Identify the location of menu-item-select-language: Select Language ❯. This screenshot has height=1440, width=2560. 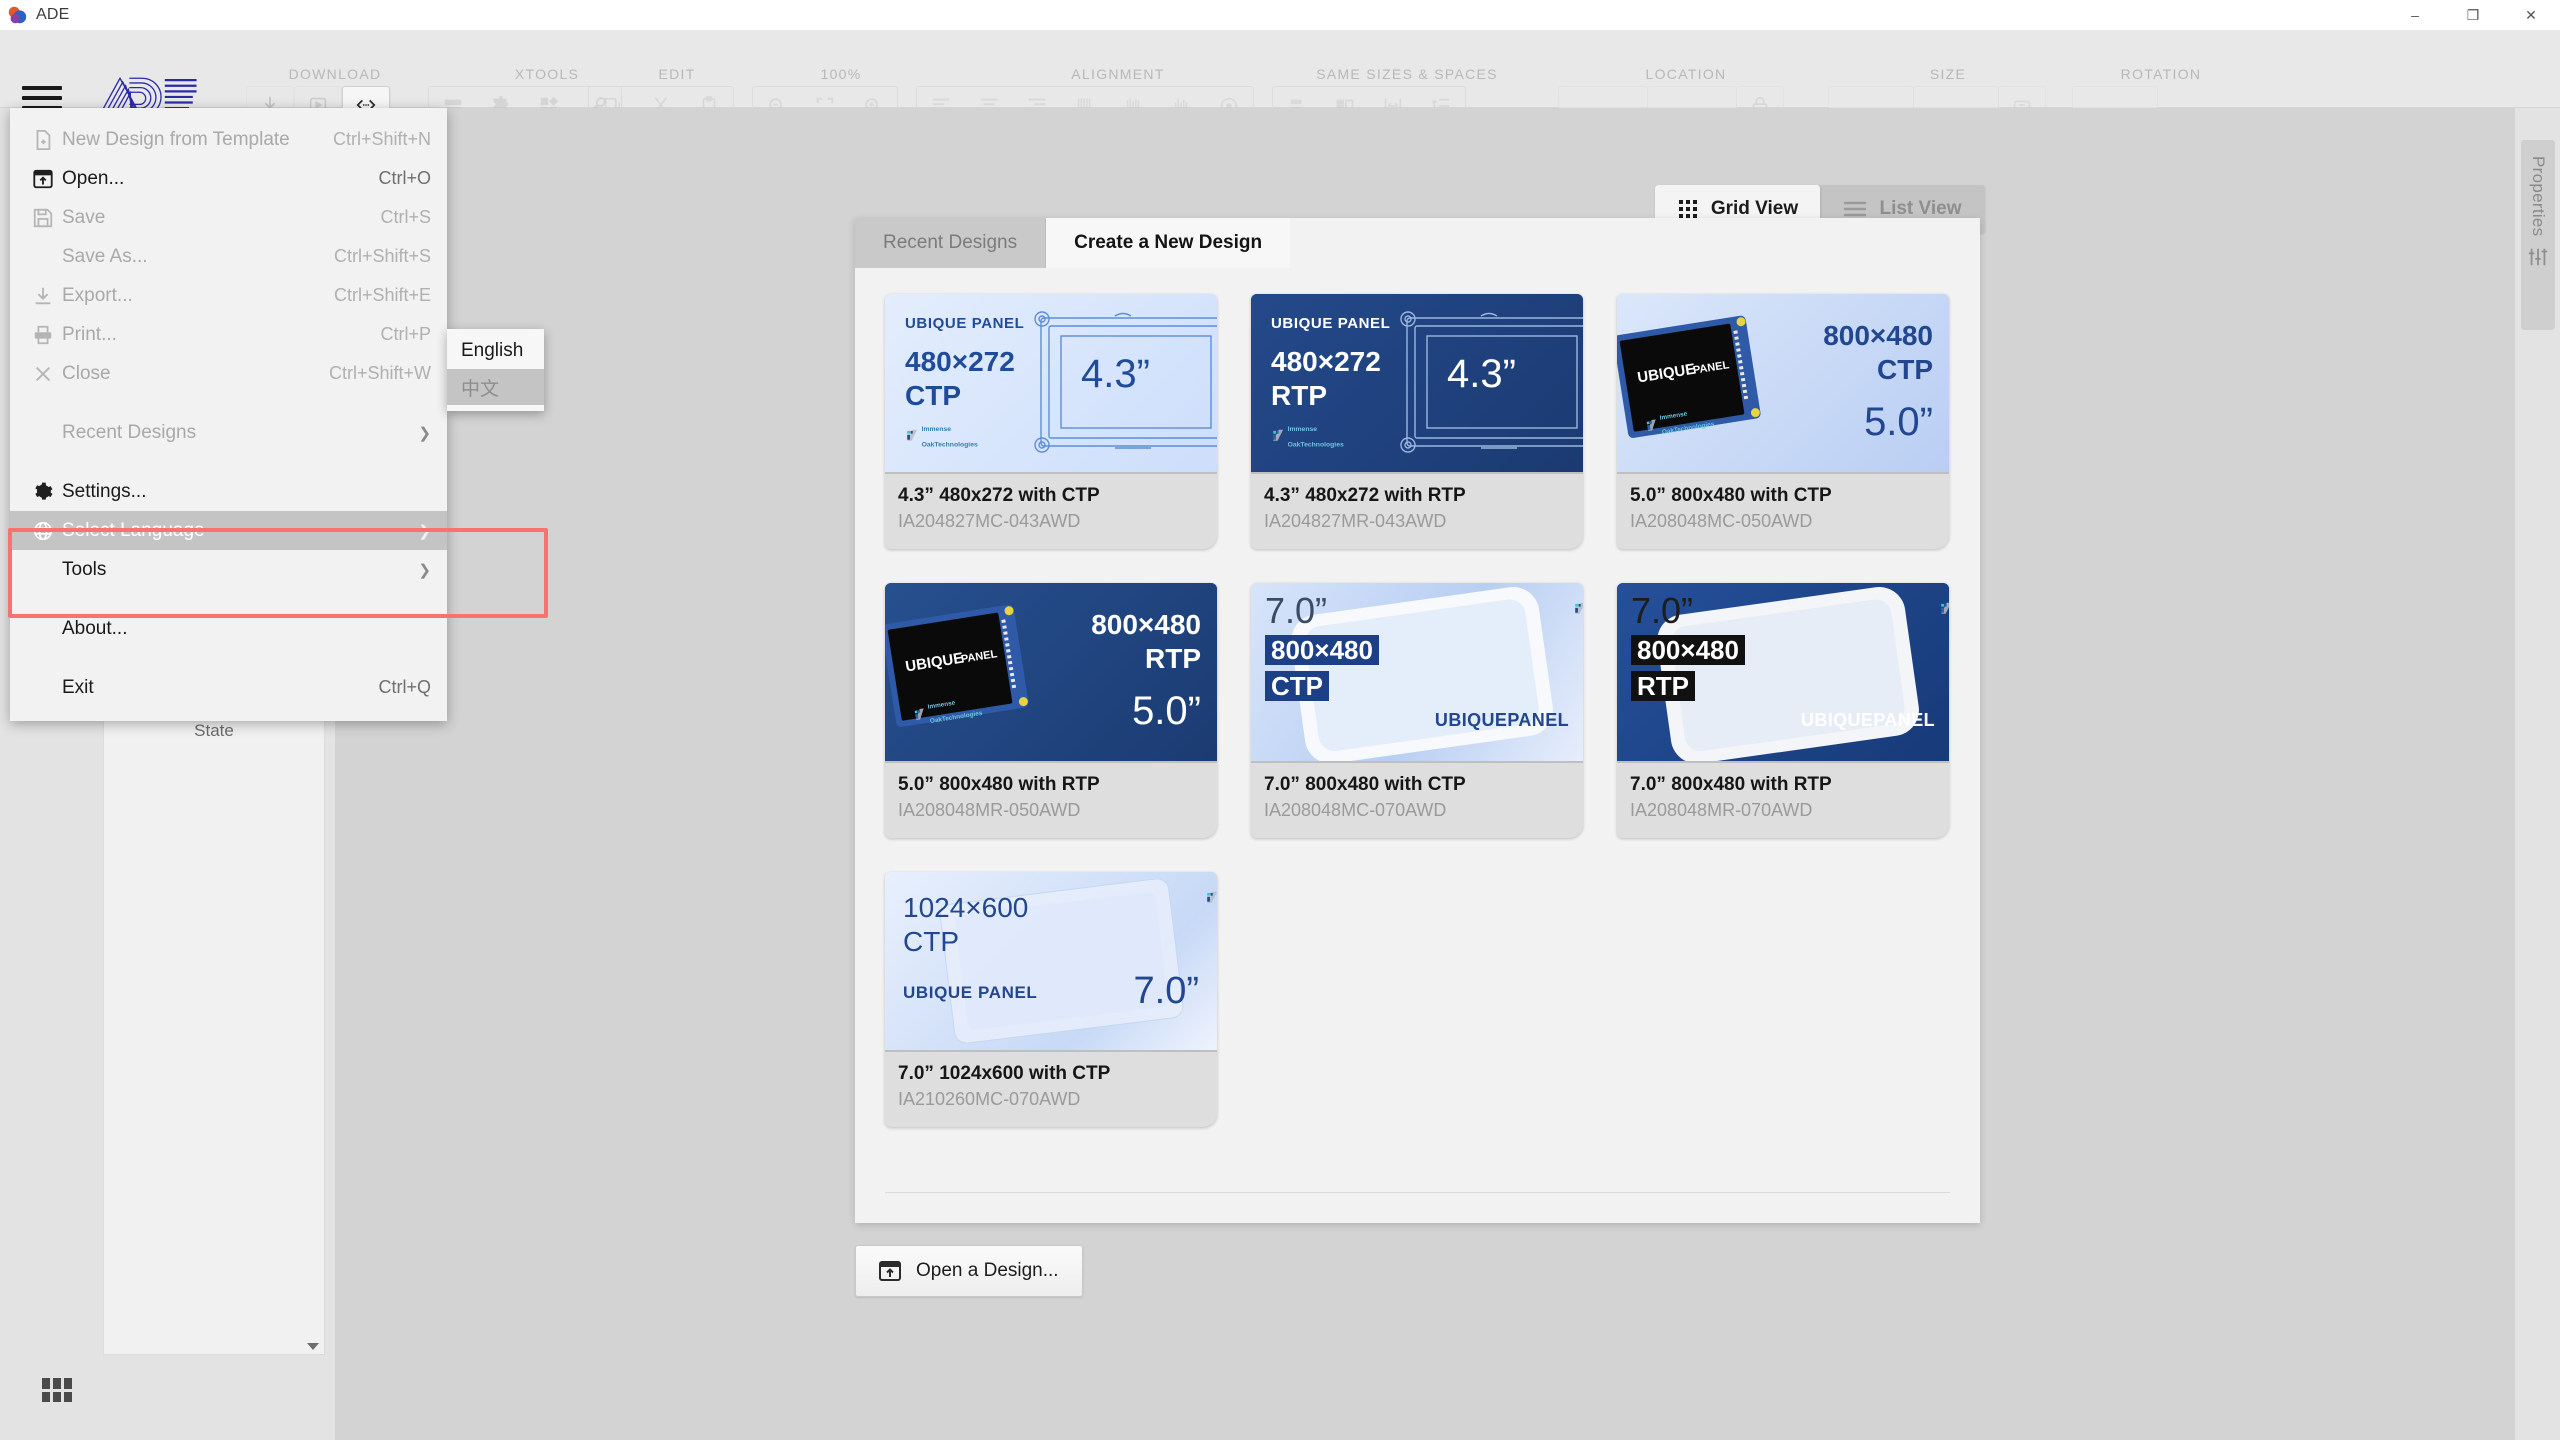
(228, 530).